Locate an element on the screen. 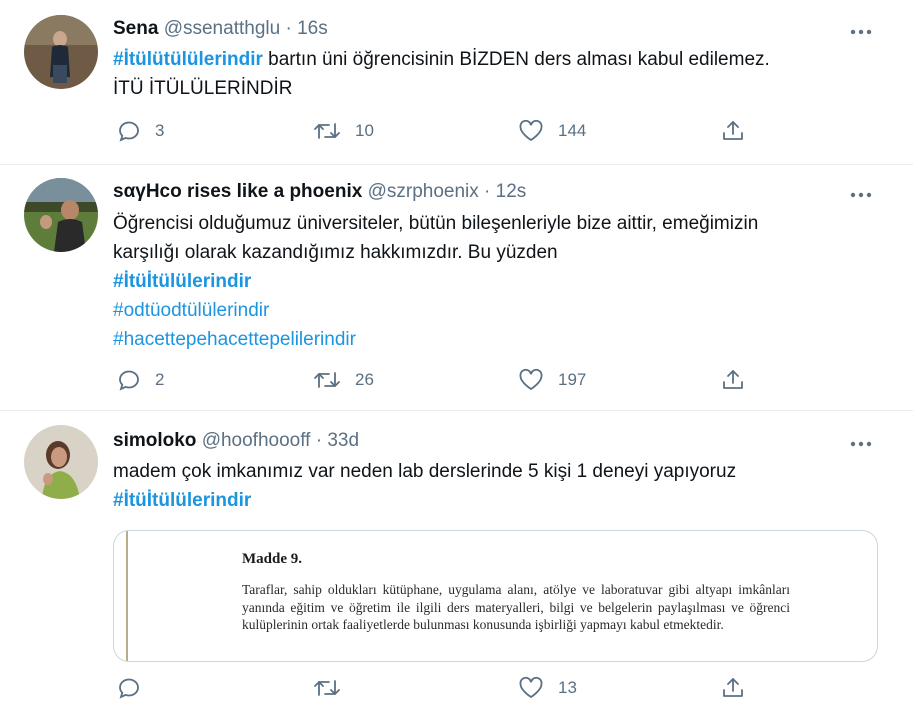 The width and height of the screenshot is (913, 720). like-button: 13 is located at coordinates (547, 688).